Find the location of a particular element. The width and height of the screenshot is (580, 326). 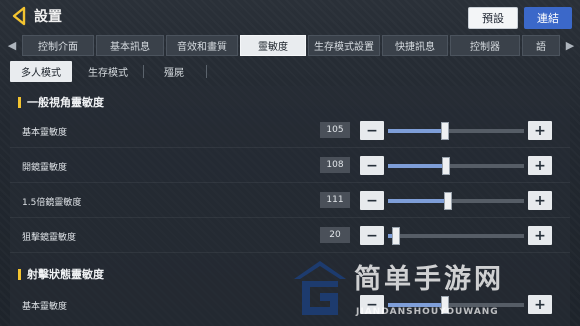

sensitivity-row: 基本靈敏度 105 − + is located at coordinates (290, 131).